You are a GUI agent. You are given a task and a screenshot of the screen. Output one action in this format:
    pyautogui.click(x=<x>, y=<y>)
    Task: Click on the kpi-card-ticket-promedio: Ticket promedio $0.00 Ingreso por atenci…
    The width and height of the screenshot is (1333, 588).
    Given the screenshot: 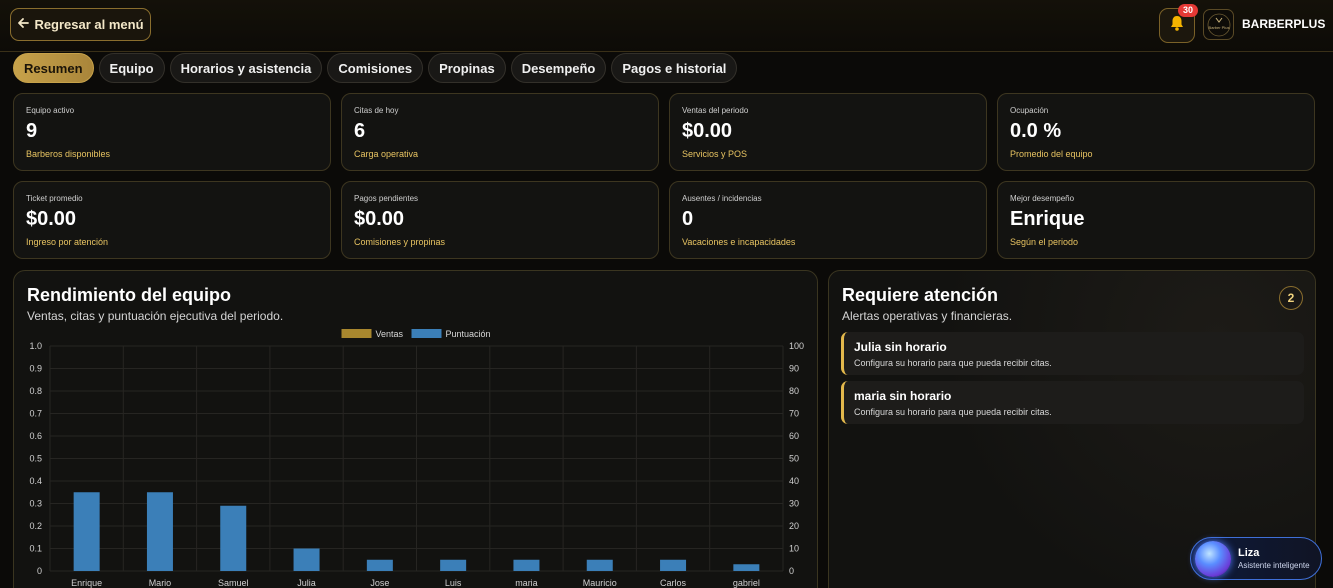 What is the action you would take?
    pyautogui.click(x=172, y=220)
    